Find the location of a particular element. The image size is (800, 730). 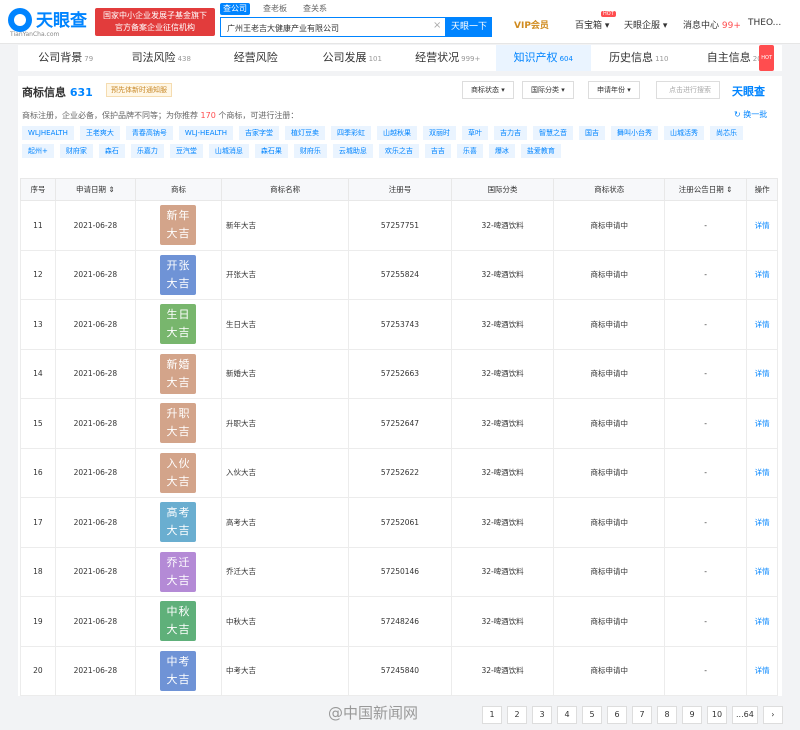

recommend-chip: 财府乐 is located at coordinates (310, 151).